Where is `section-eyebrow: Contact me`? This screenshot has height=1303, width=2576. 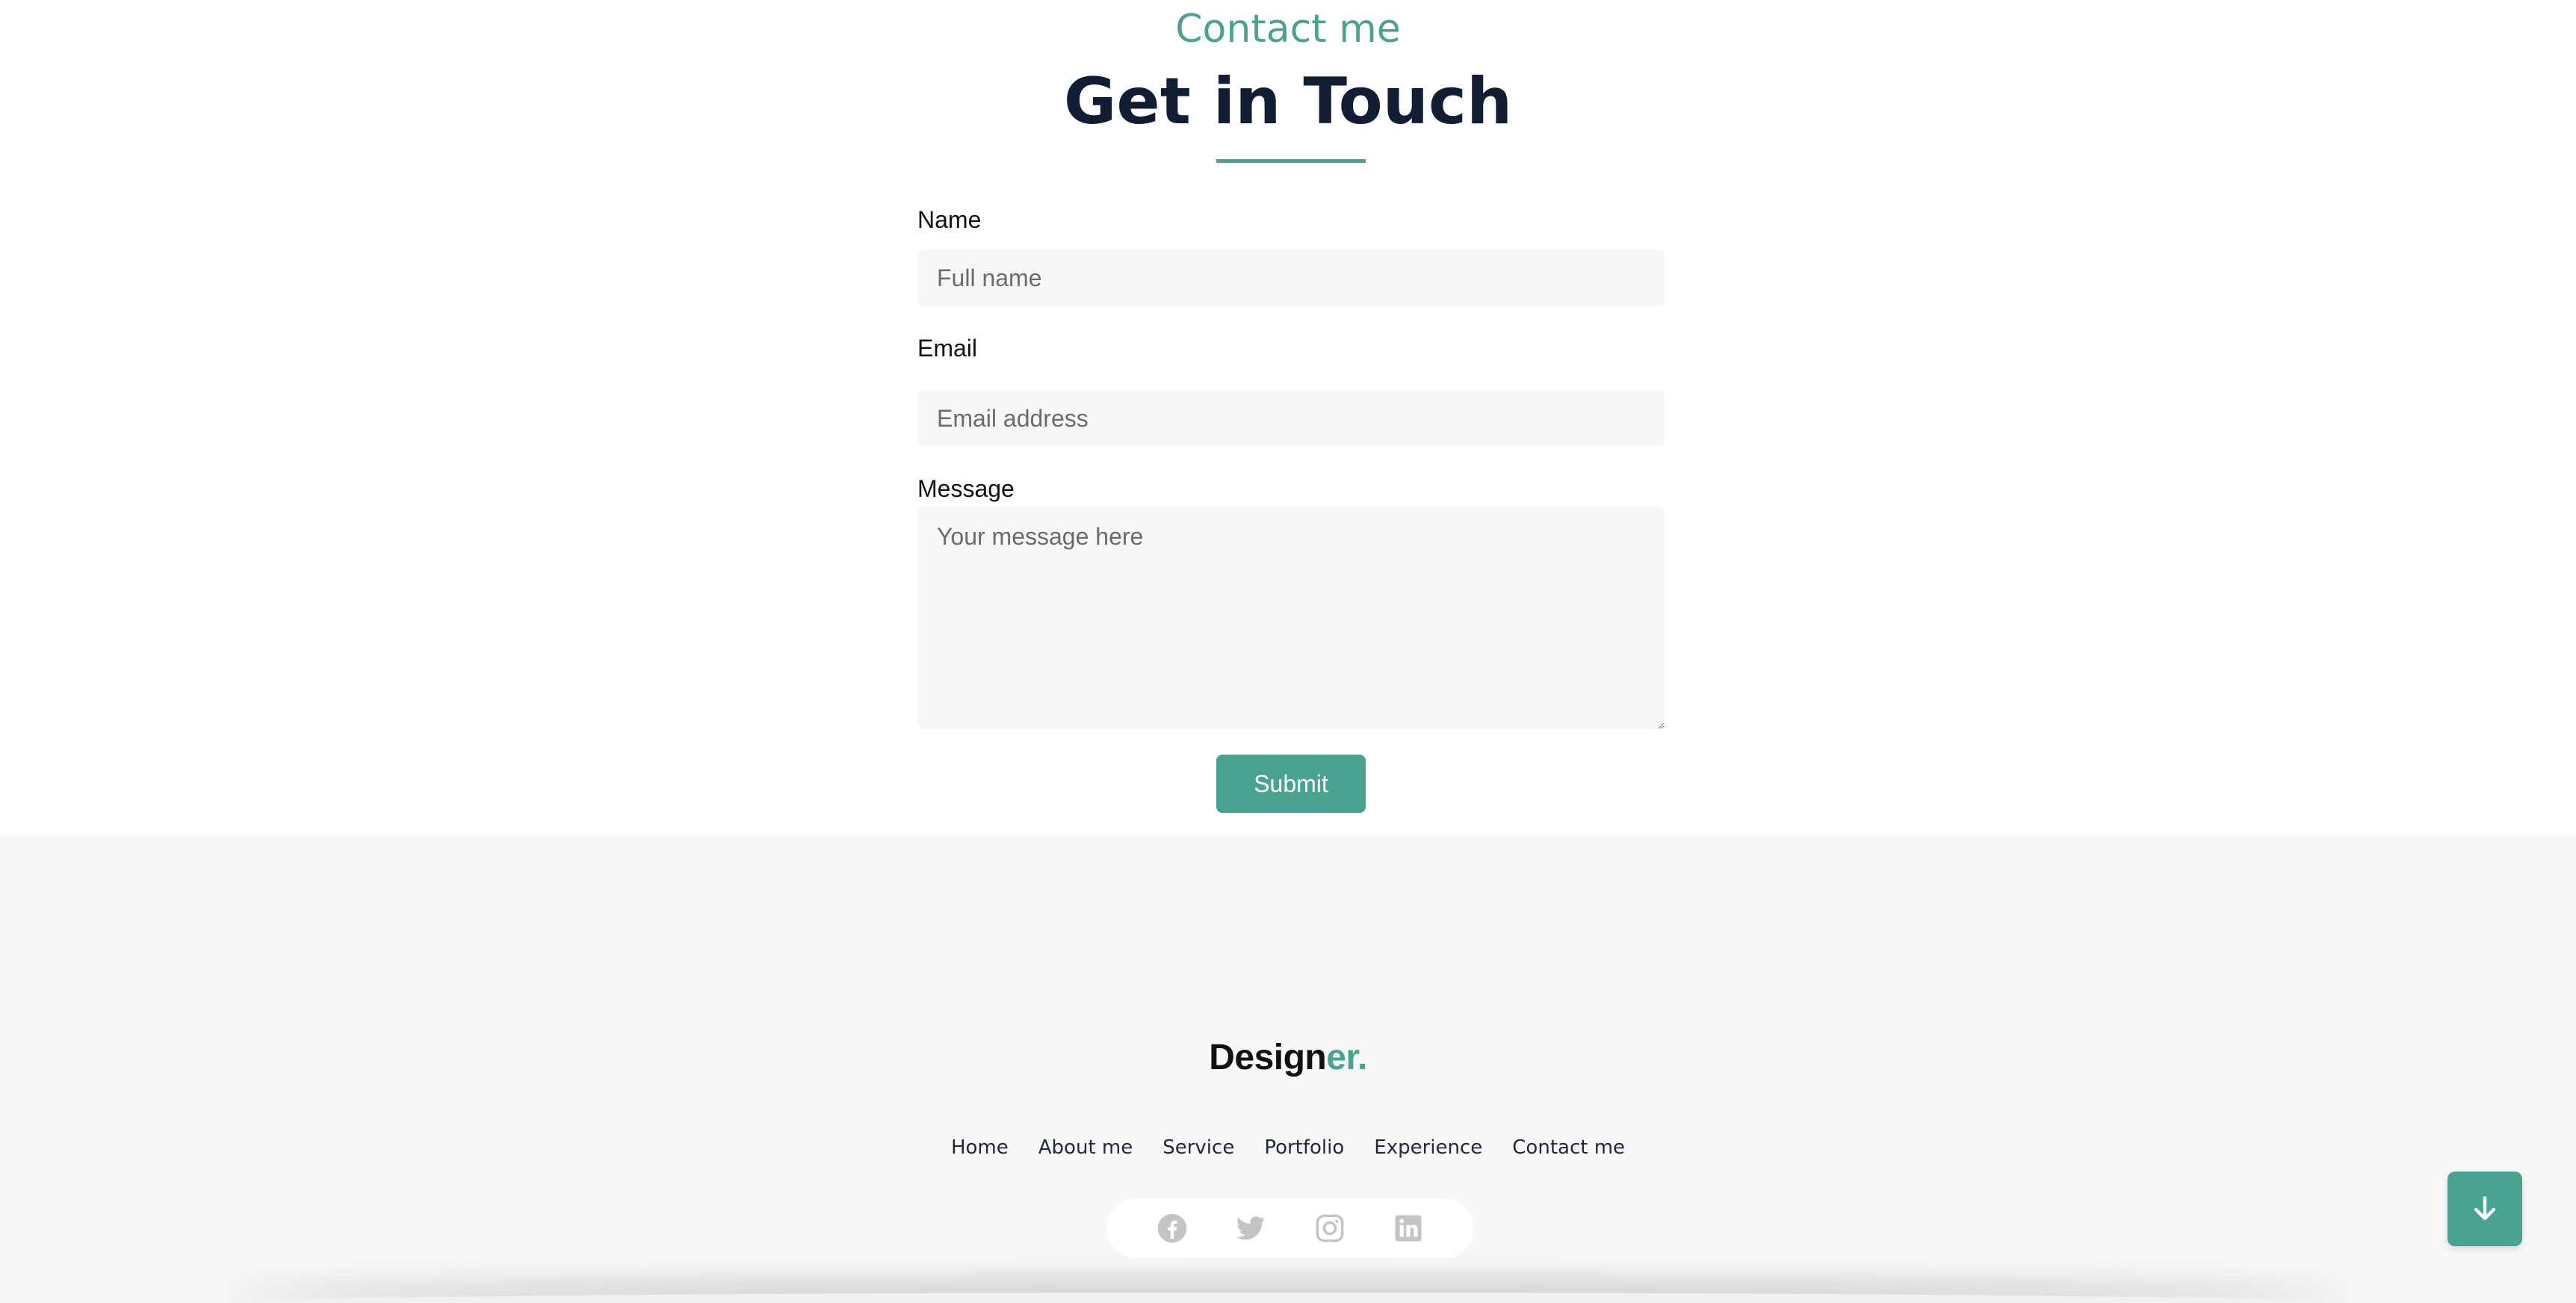
section-eyebrow: Contact me is located at coordinates (1288, 30).